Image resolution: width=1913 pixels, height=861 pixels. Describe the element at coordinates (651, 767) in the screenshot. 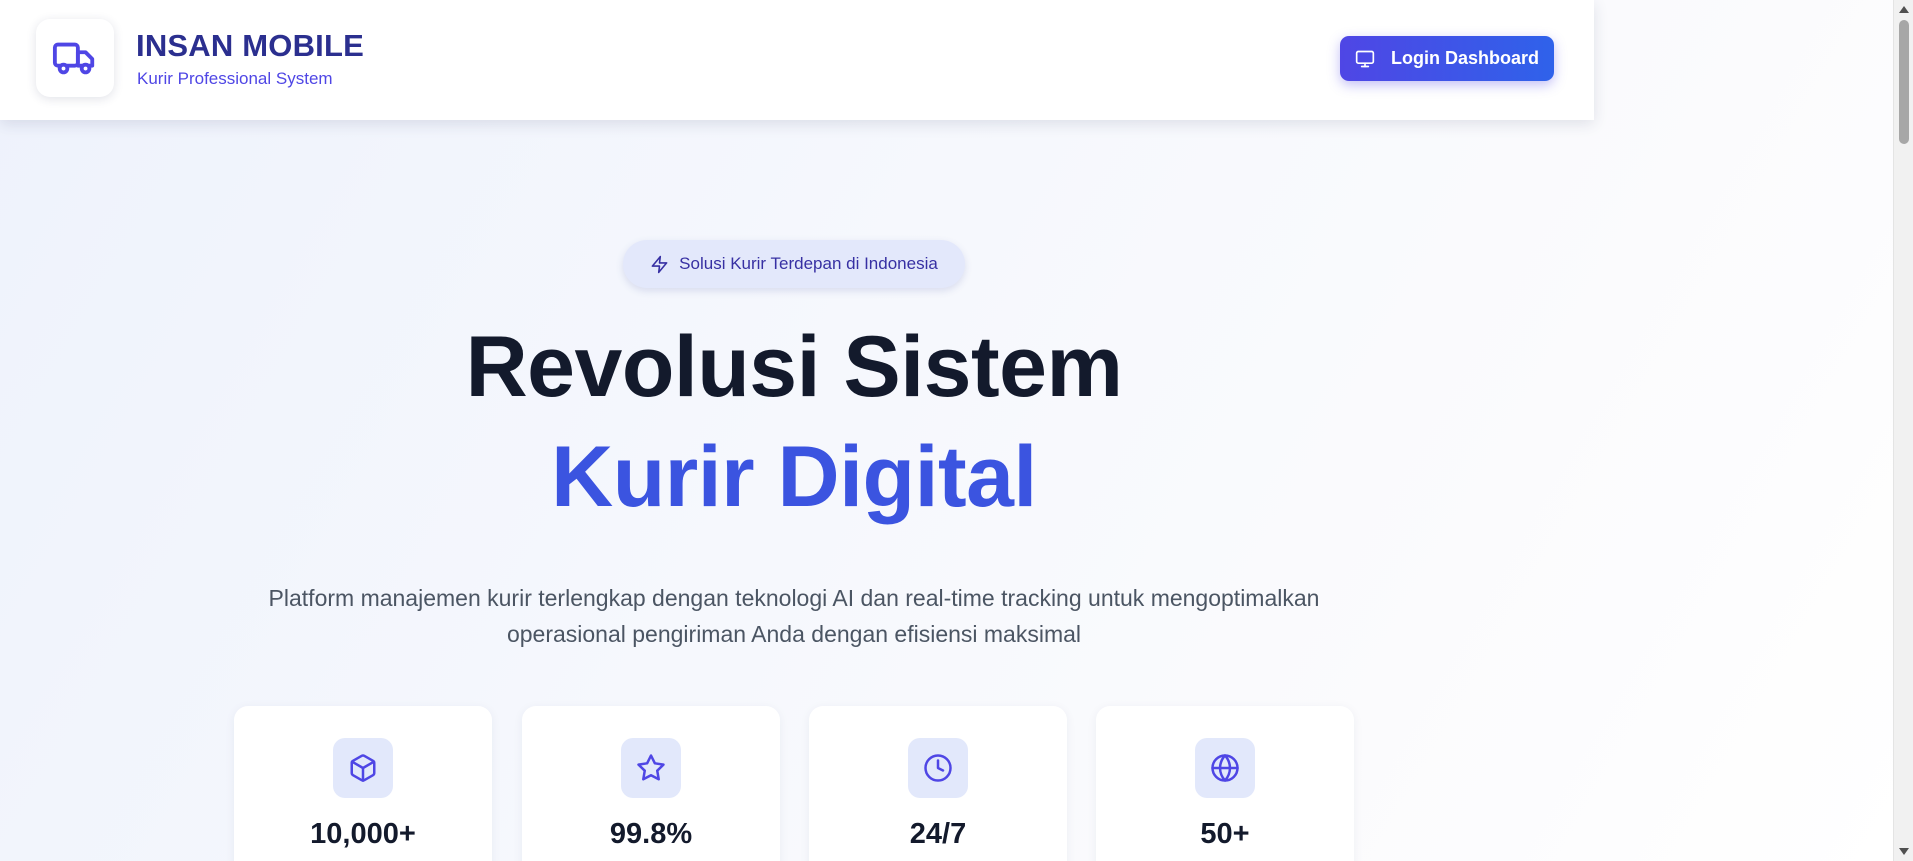

I see `star-icon` at that location.